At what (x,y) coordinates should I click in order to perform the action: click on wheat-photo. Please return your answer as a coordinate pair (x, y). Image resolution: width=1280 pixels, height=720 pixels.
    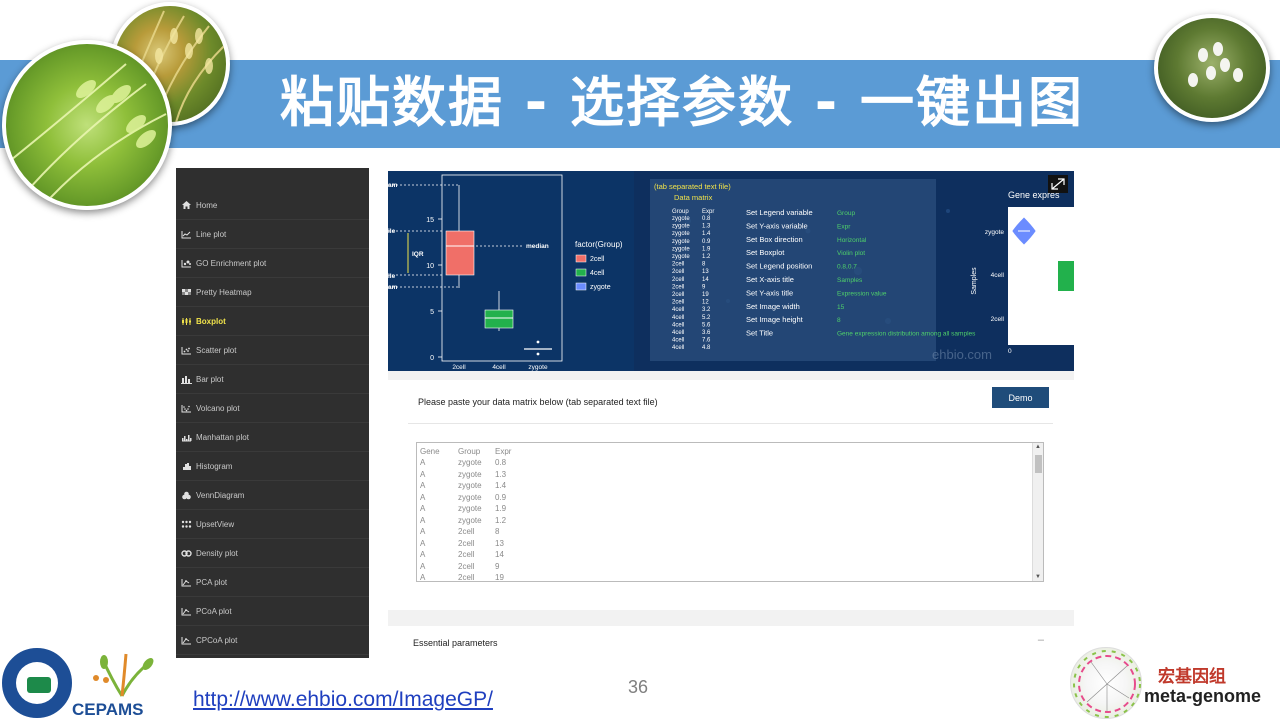
    Looking at the image, I should click on (87, 125).